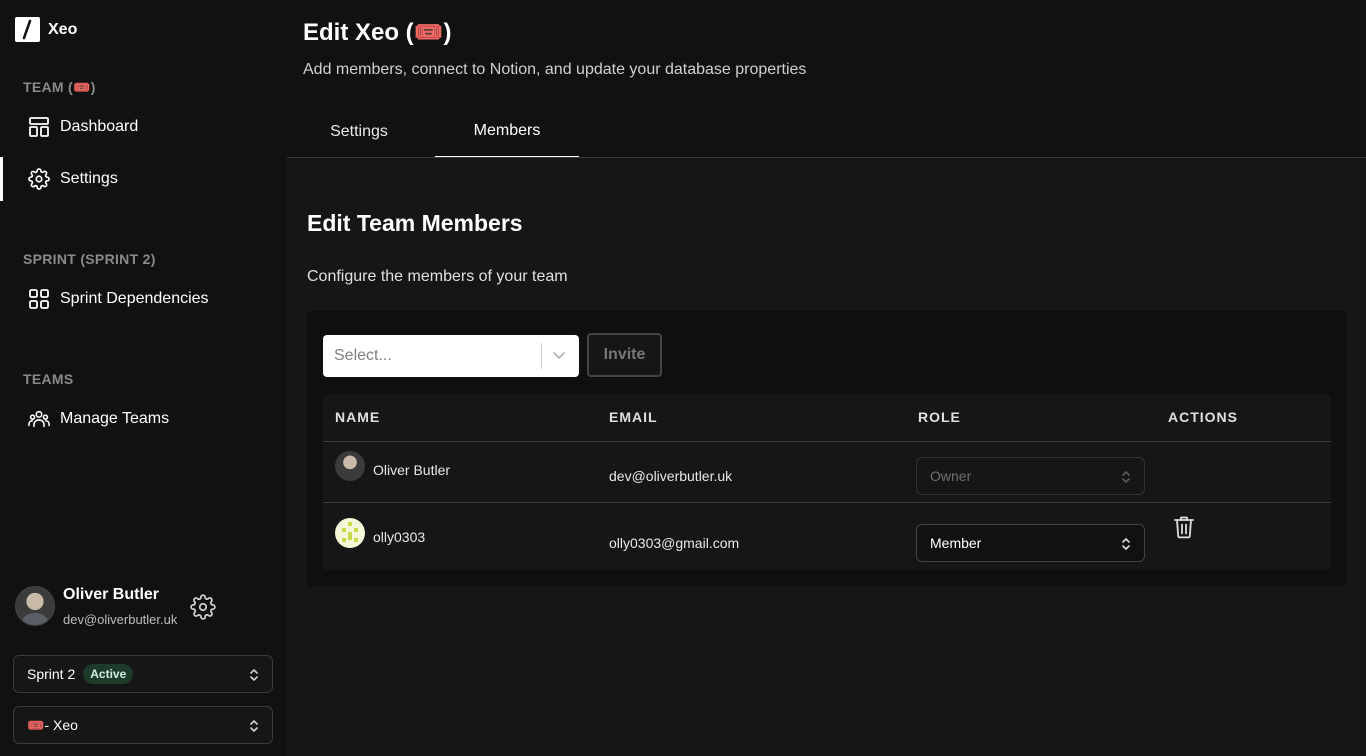 This screenshot has width=1366, height=756. I want to click on chevron-down-icon, so click(559, 357).